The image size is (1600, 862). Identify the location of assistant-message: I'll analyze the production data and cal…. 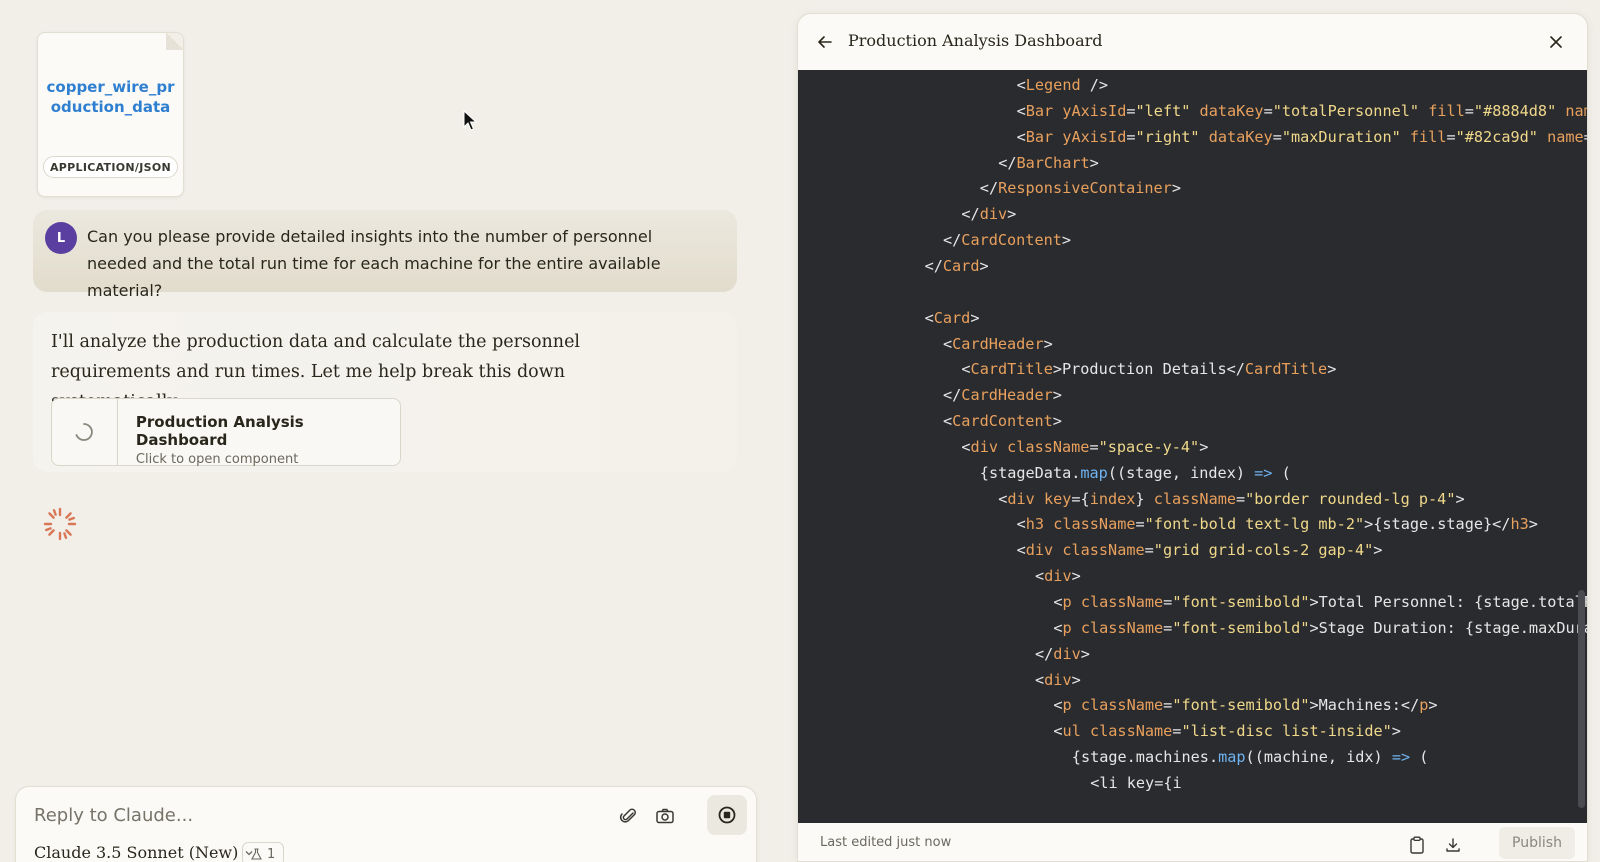
(385, 392).